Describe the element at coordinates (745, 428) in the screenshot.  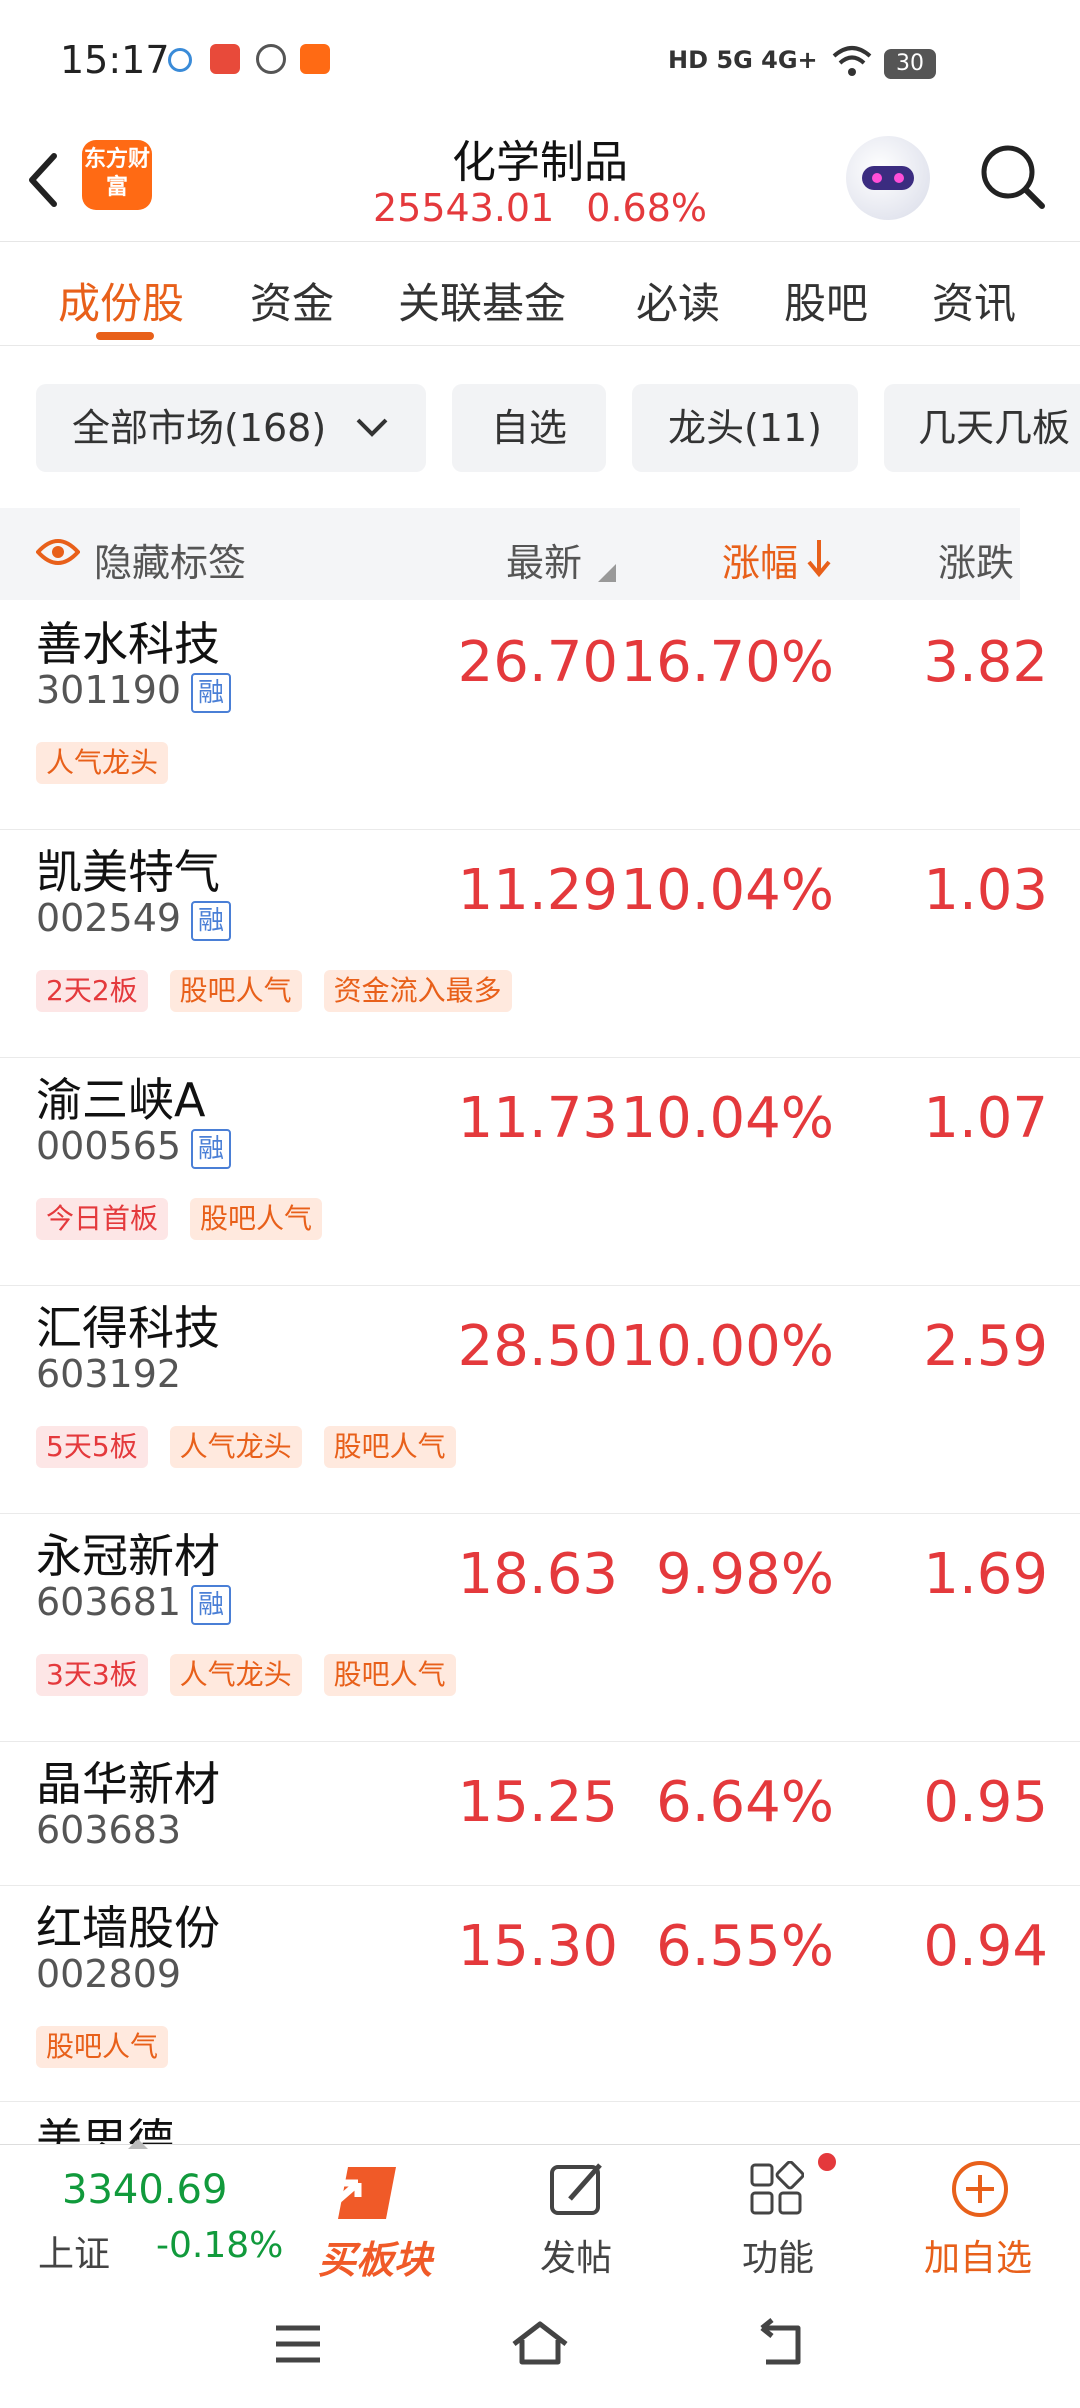
I see `filter-leaders: 龙头(11)` at that location.